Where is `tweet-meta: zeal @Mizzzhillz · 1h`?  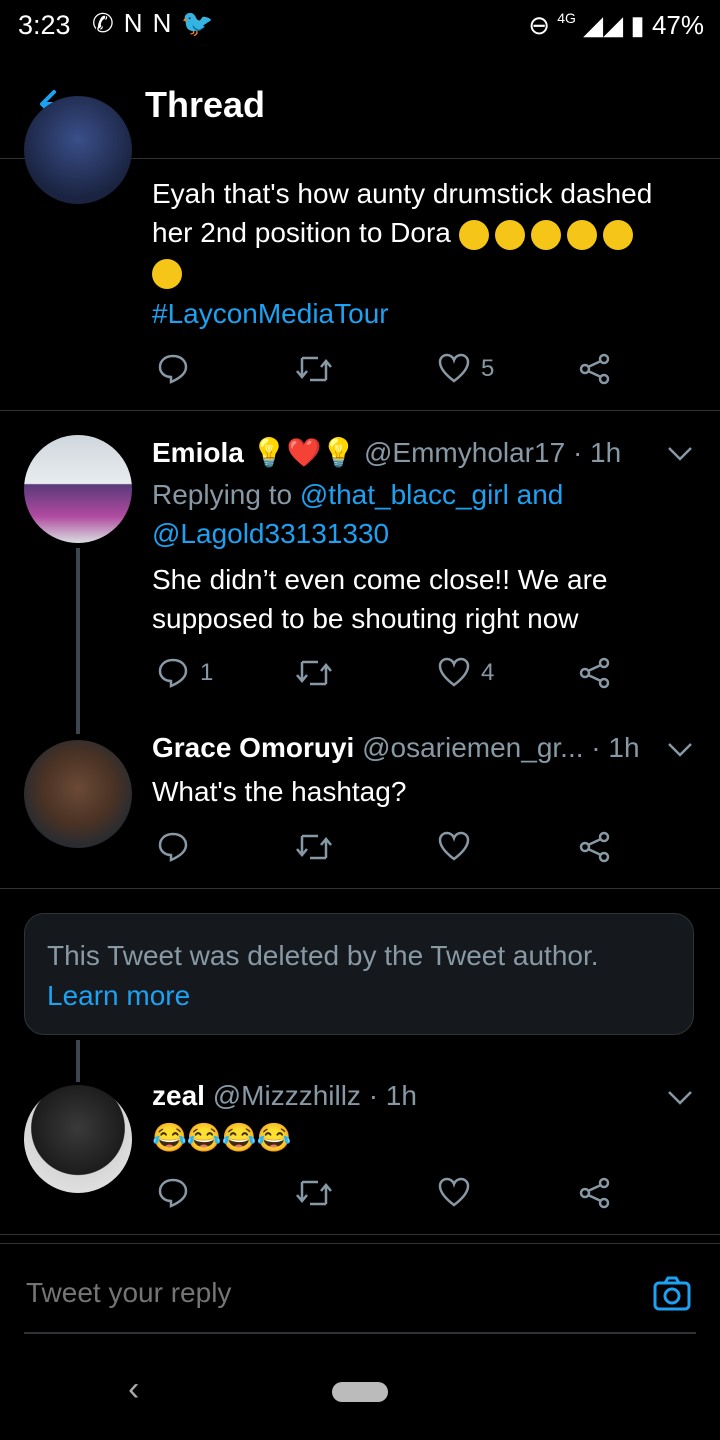
tweet-meta: zeal @Mizzzhillz · 1h is located at coordinates (284, 1096).